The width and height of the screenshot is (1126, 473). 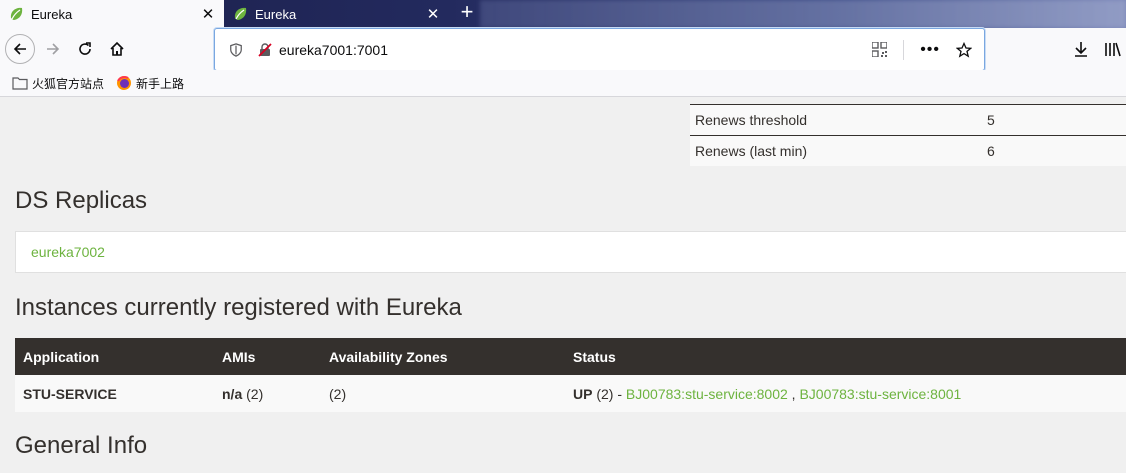 I want to click on download-icon, so click(x=1081, y=49).